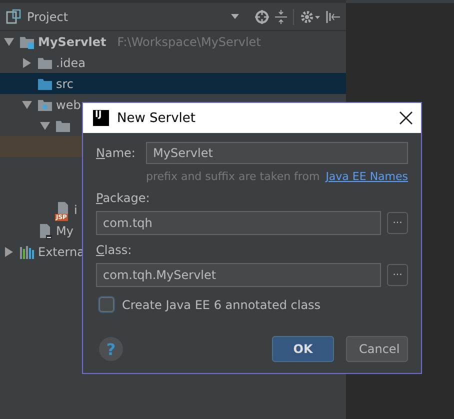  Describe the element at coordinates (221, 305) in the screenshot. I see `checkbox-label: Create Java EE 6 annotated class` at that location.